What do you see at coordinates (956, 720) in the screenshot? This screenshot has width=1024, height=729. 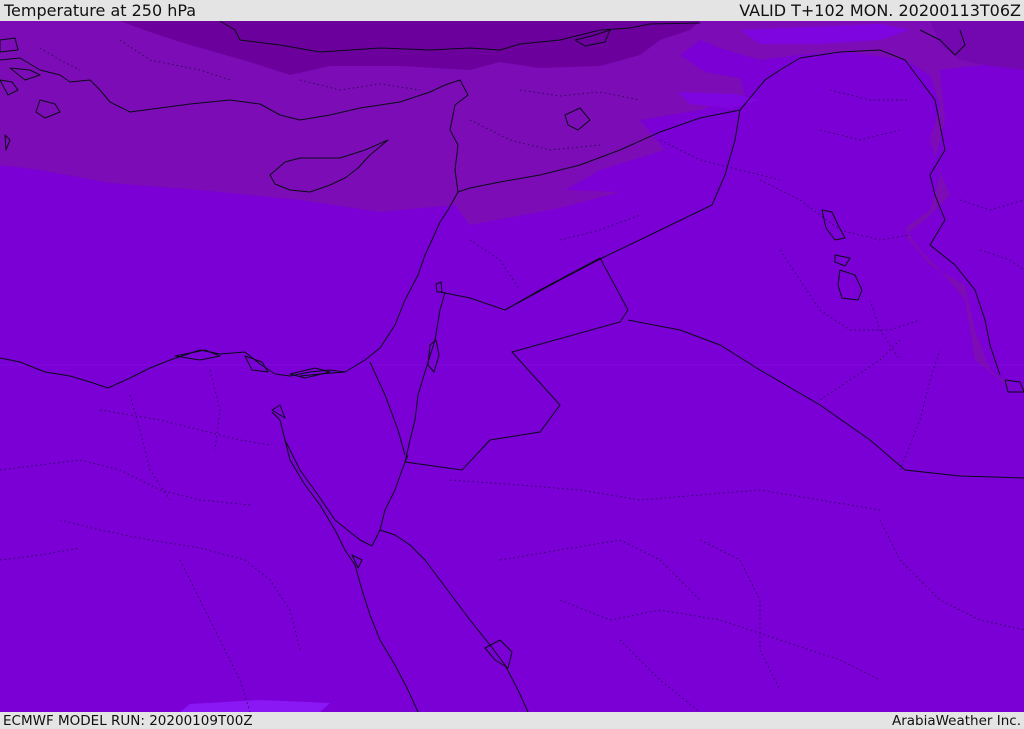 I see `credit: ArabiaWeather Inc.` at bounding box center [956, 720].